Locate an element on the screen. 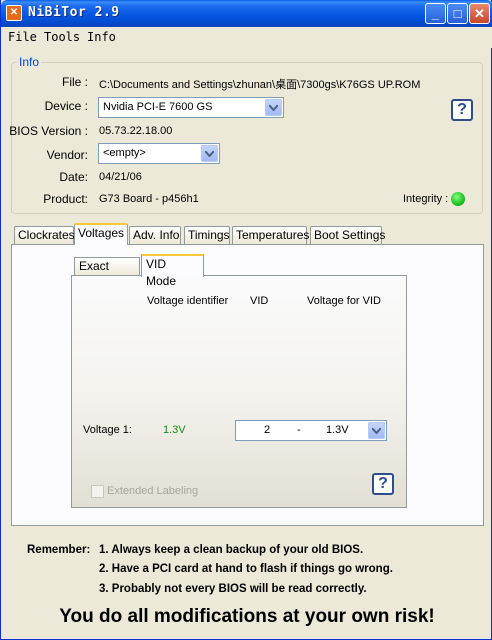 This screenshot has width=492, height=640. vid-select-vid: 2 is located at coordinates (267, 430).